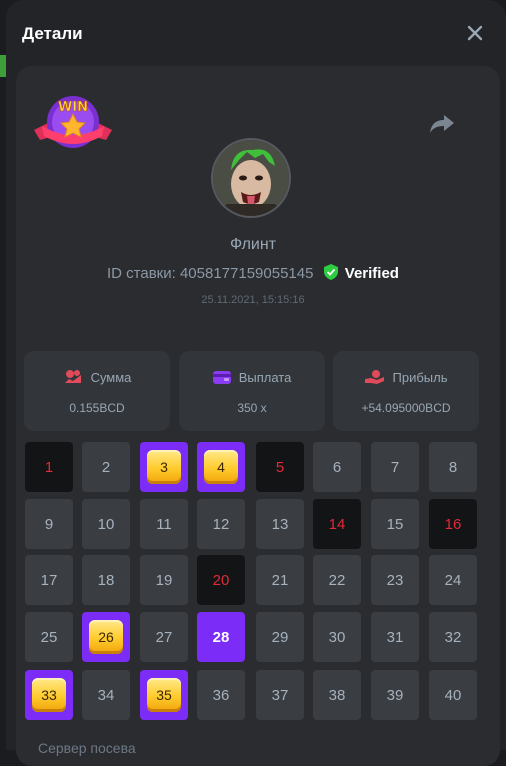 The height and width of the screenshot is (766, 506). I want to click on grid-tile-38: 38, so click(337, 695).